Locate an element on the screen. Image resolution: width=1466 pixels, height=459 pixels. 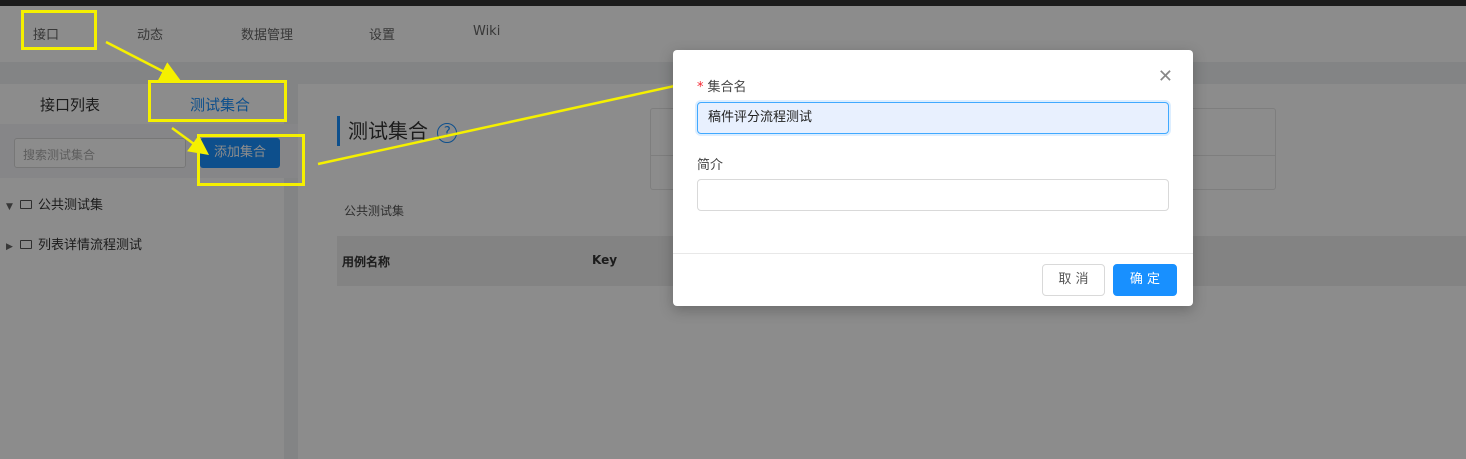
confirm-button: 确 定 is located at coordinates (1145, 280).